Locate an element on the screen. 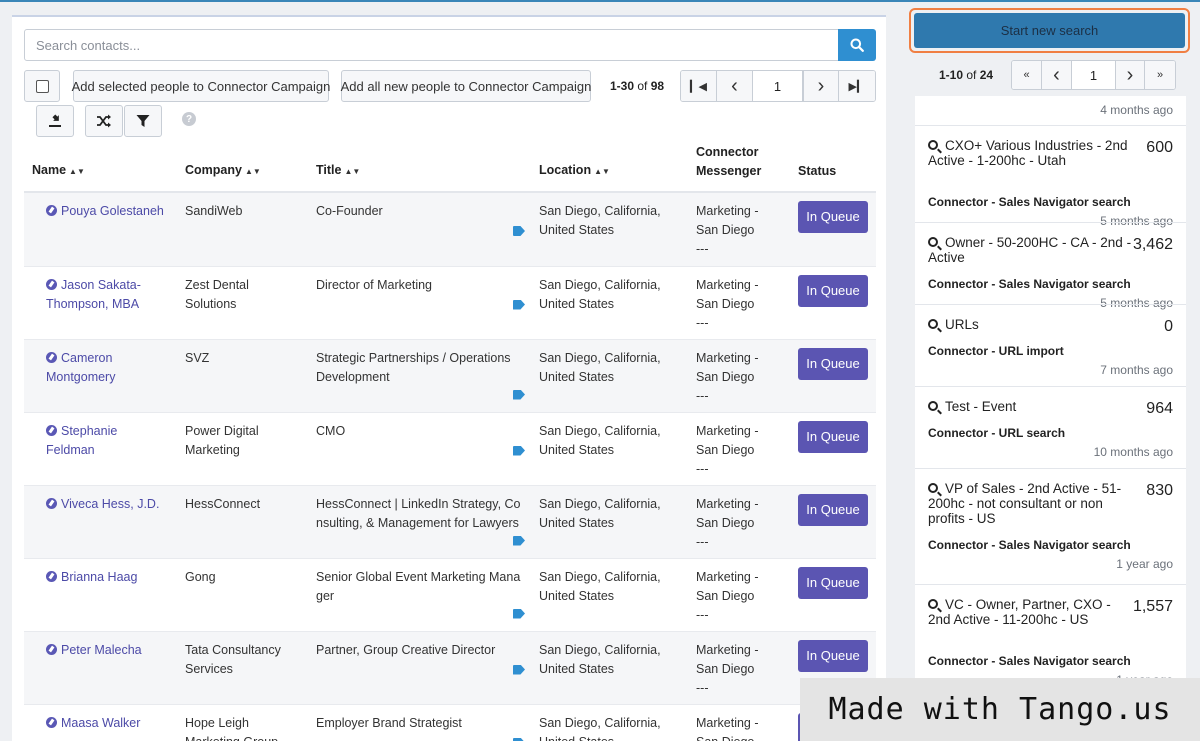 This screenshot has width=1200, height=741. first-page-icon: ▎◀ is located at coordinates (698, 86).